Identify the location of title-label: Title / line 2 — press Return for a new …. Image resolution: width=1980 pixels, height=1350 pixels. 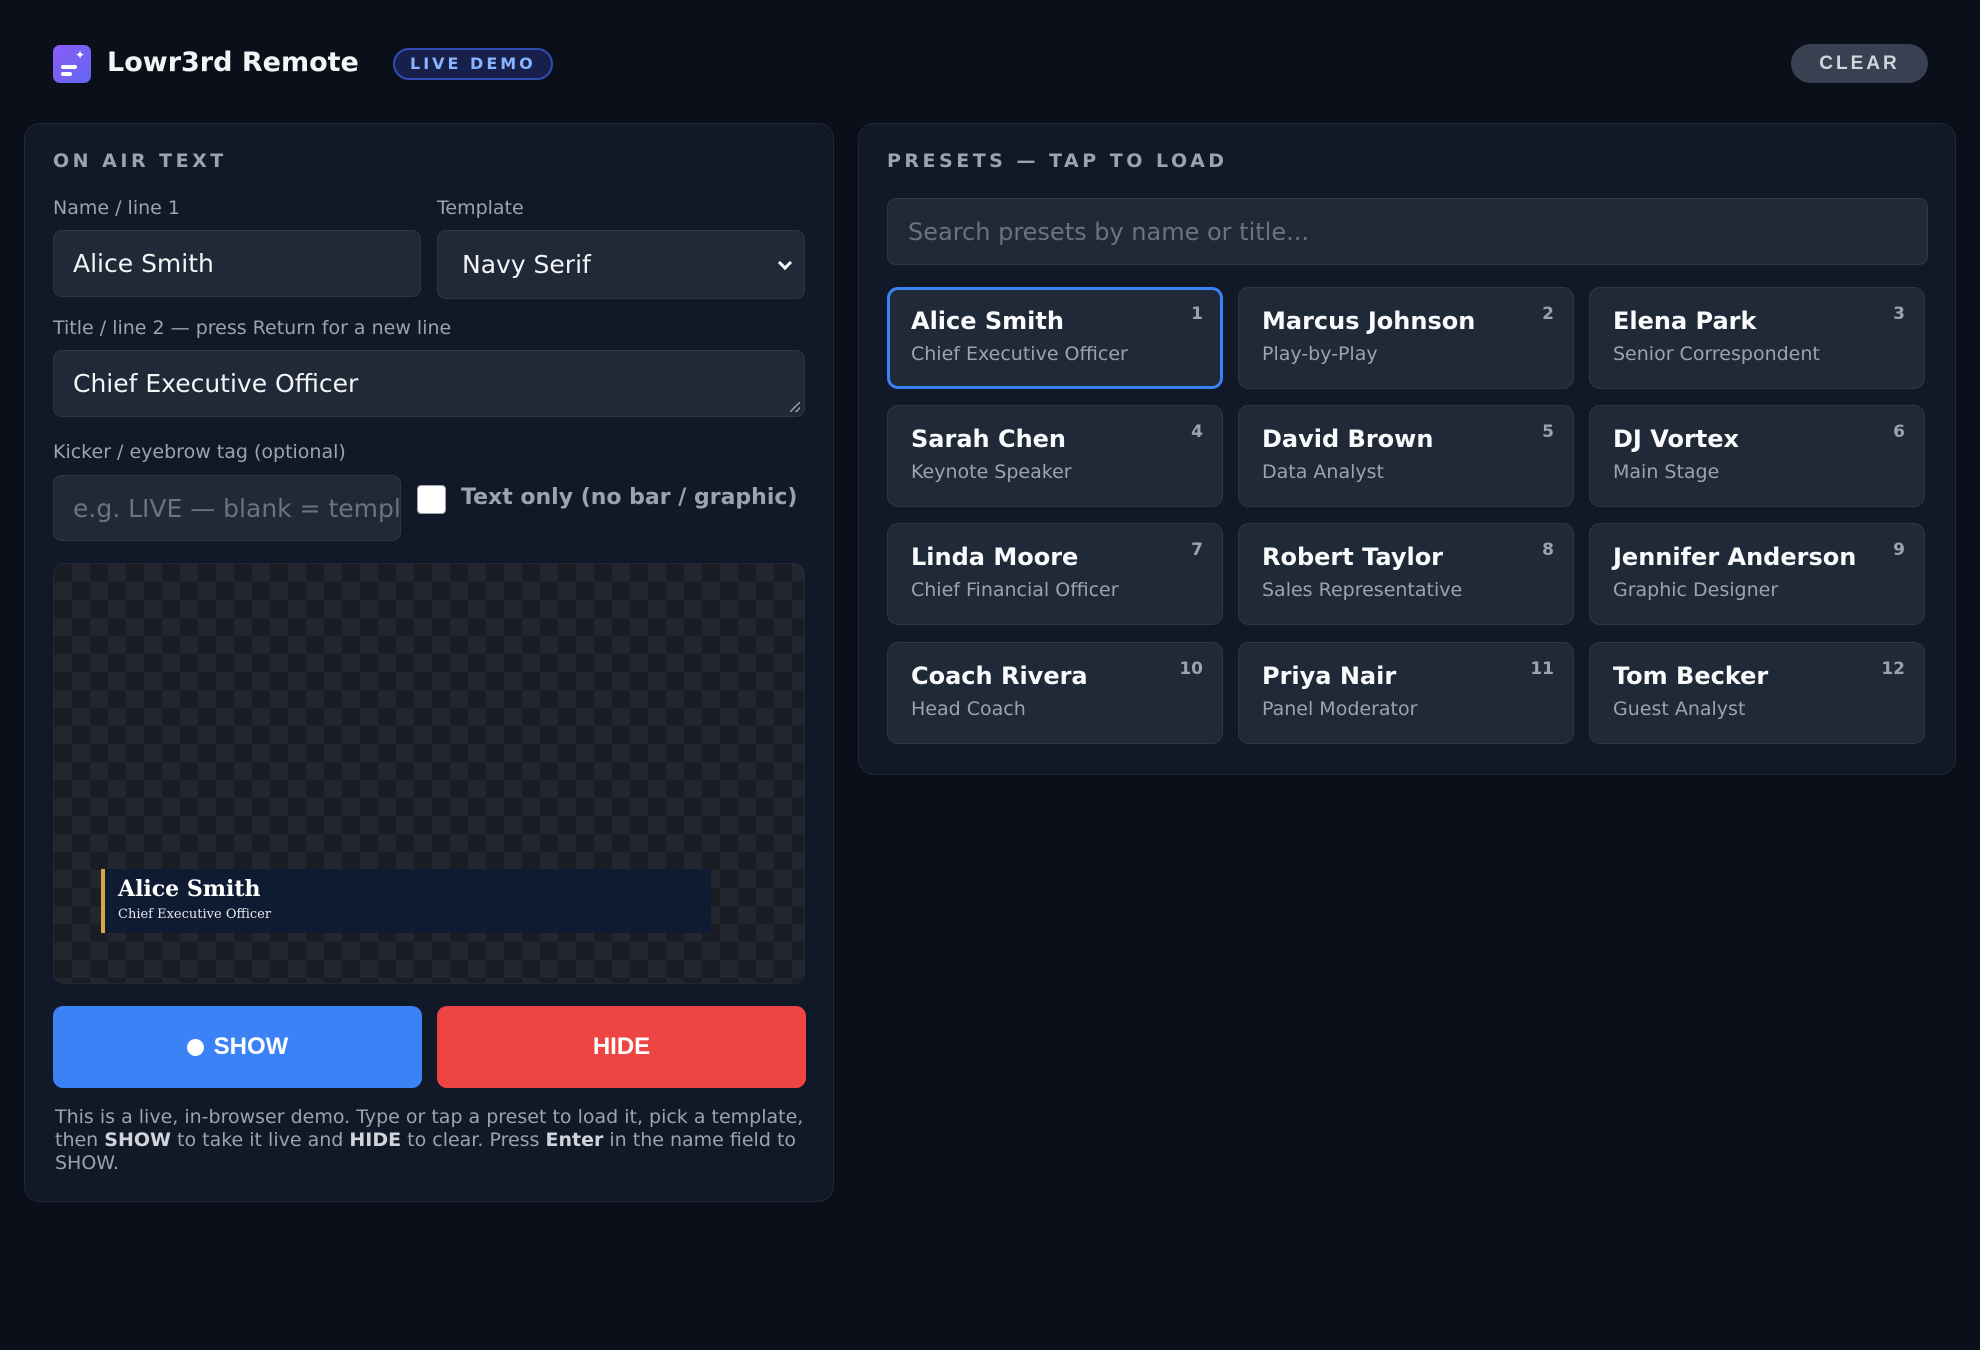
(252, 328).